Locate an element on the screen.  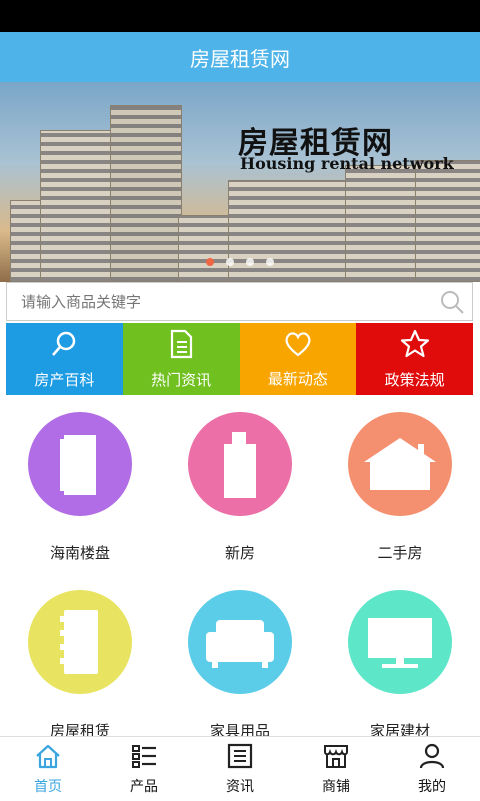
shop-icon is located at coordinates (336, 759).